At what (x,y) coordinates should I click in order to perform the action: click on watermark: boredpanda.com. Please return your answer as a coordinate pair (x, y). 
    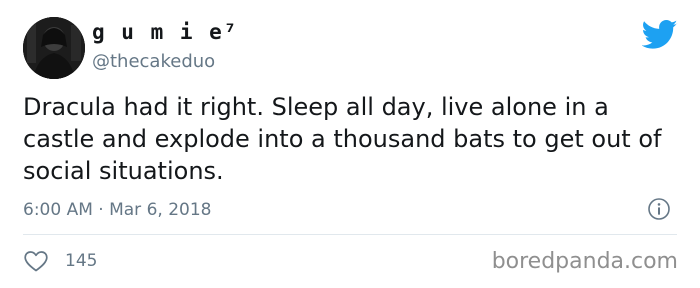
    Looking at the image, I should click on (584, 261).